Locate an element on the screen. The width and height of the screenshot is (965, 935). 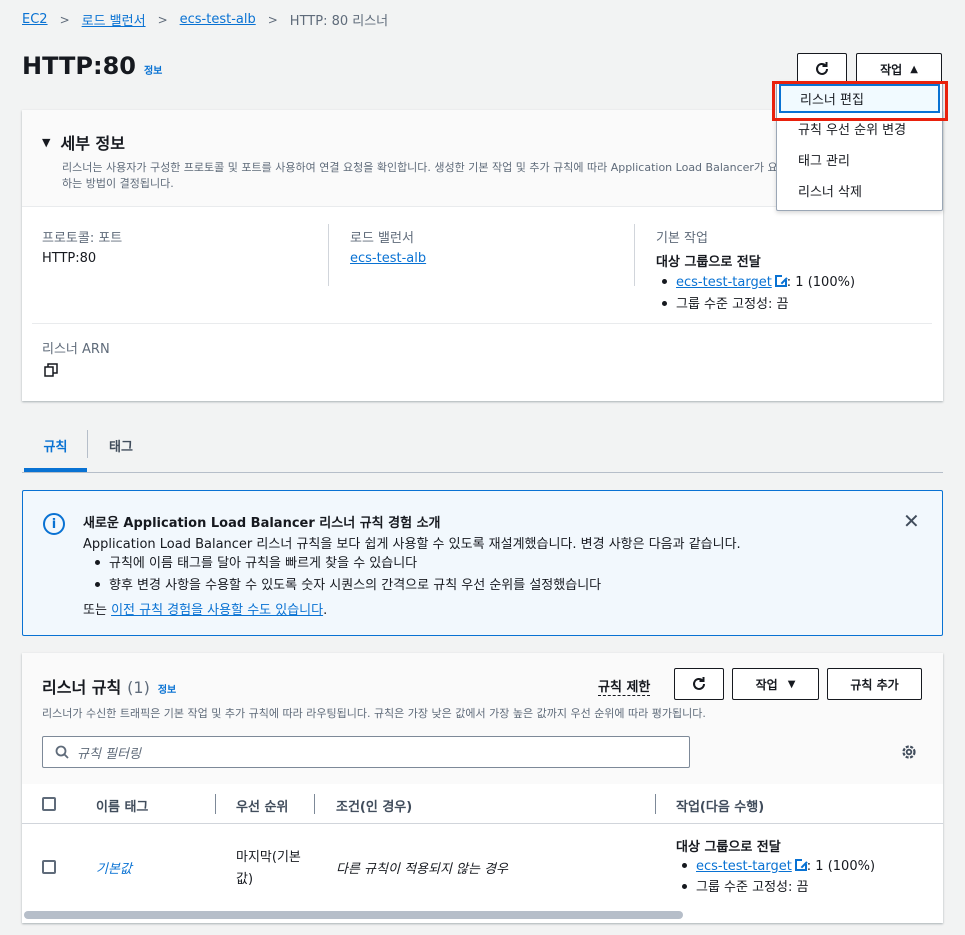
alert-footer: 또는 이전 규칙 경험을 사용할 수도 있습니다. is located at coordinates (205, 608).